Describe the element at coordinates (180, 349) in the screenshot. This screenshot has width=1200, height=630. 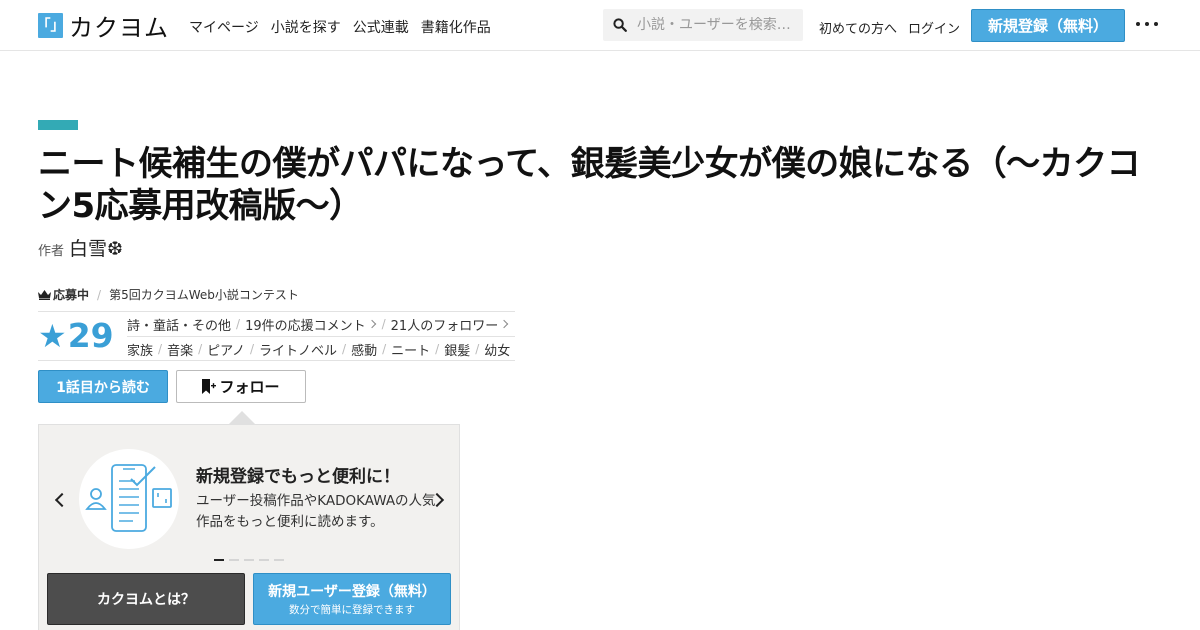
I see `tag-link: 音楽` at that location.